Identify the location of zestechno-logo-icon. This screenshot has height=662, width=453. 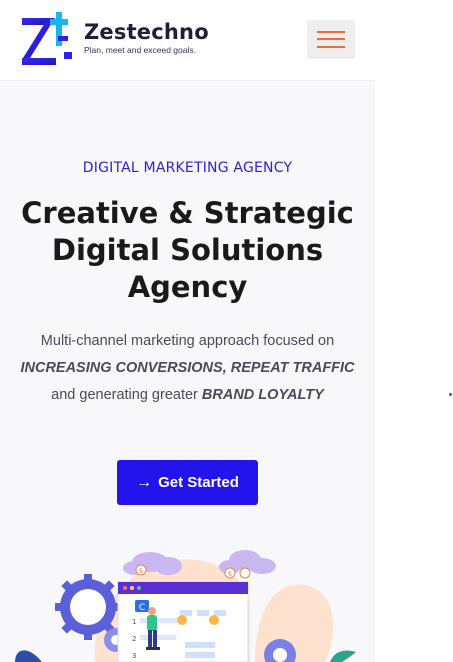
(47, 39).